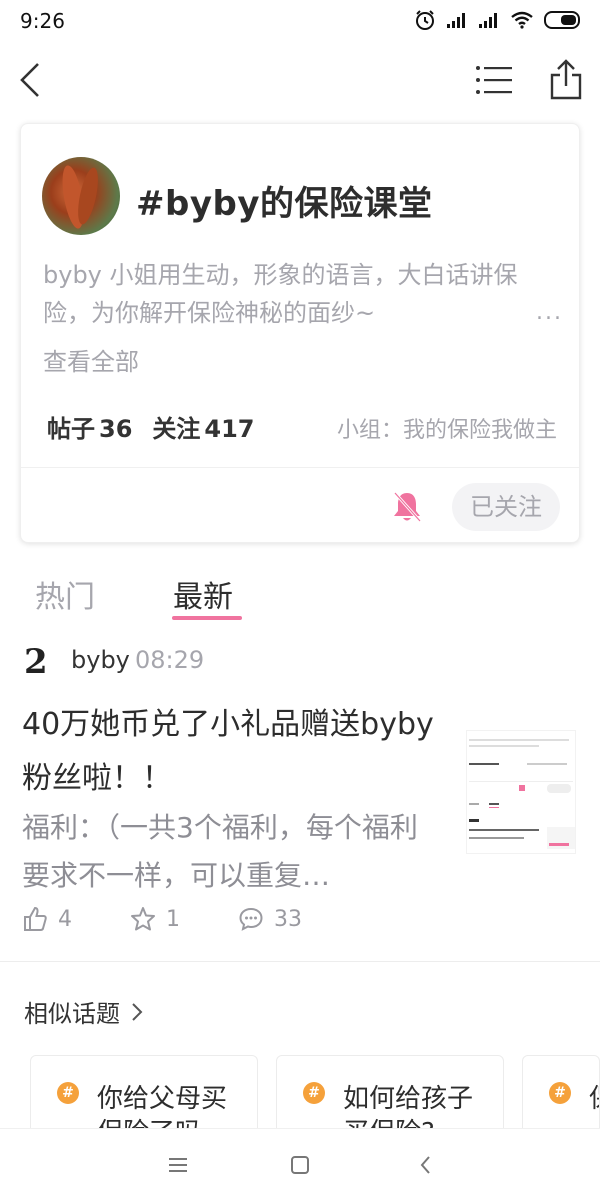 Image resolution: width=600 pixels, height=1200 pixels. I want to click on wifi-icon, so click(522, 20).